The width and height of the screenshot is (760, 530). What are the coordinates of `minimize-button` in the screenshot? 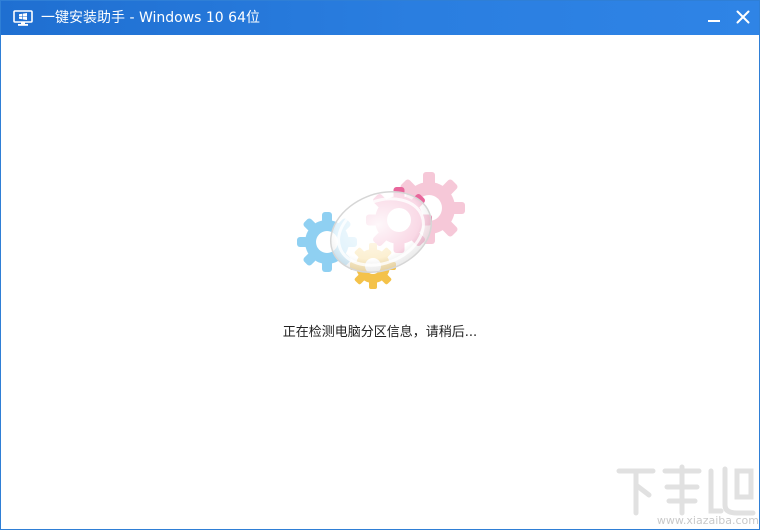 It's located at (714, 18).